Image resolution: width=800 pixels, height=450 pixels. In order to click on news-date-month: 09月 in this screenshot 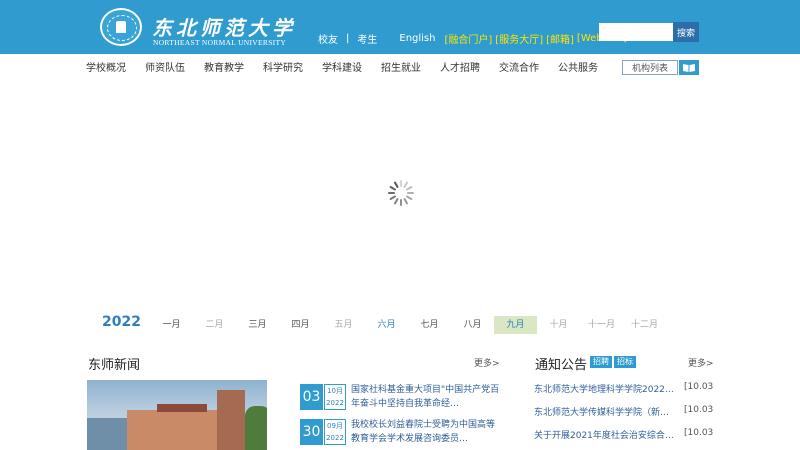, I will do `click(335, 426)`.